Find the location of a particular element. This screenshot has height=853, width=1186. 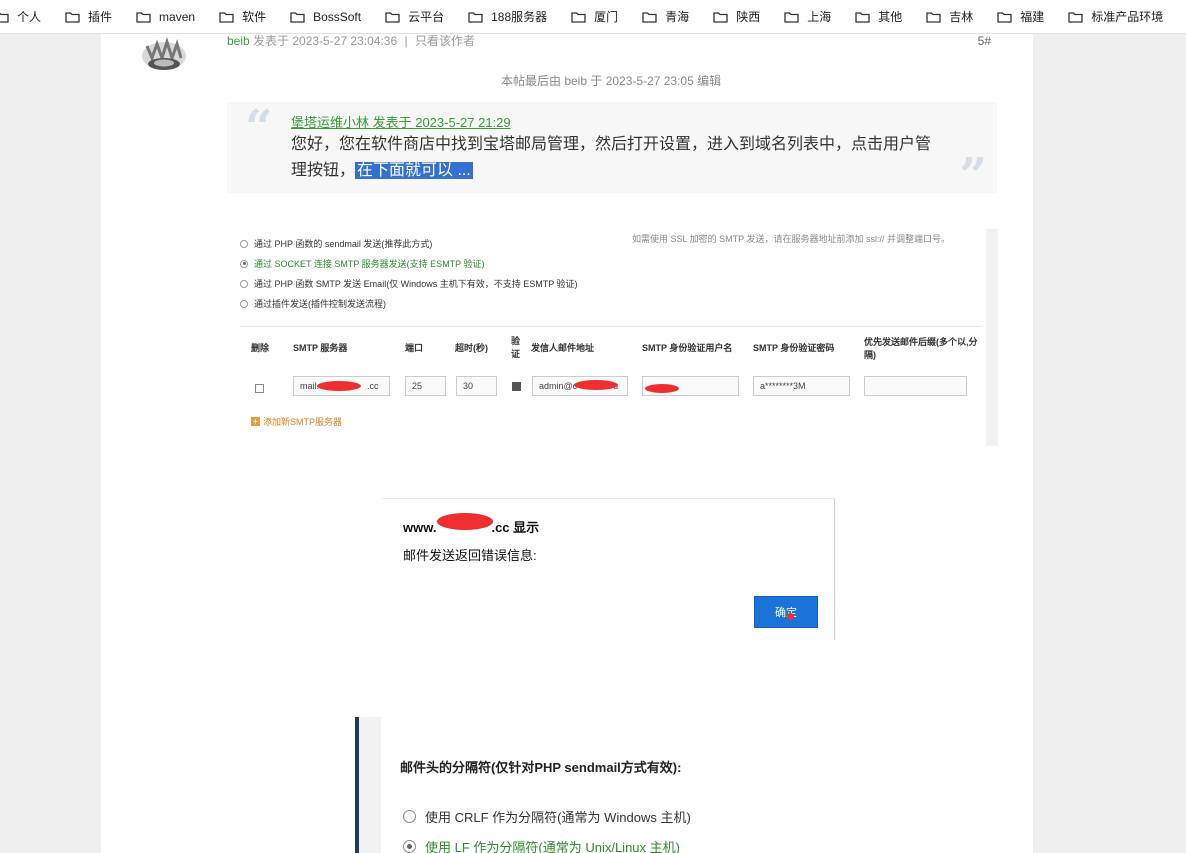

bookmark-folder: 厦门 is located at coordinates (594, 16).